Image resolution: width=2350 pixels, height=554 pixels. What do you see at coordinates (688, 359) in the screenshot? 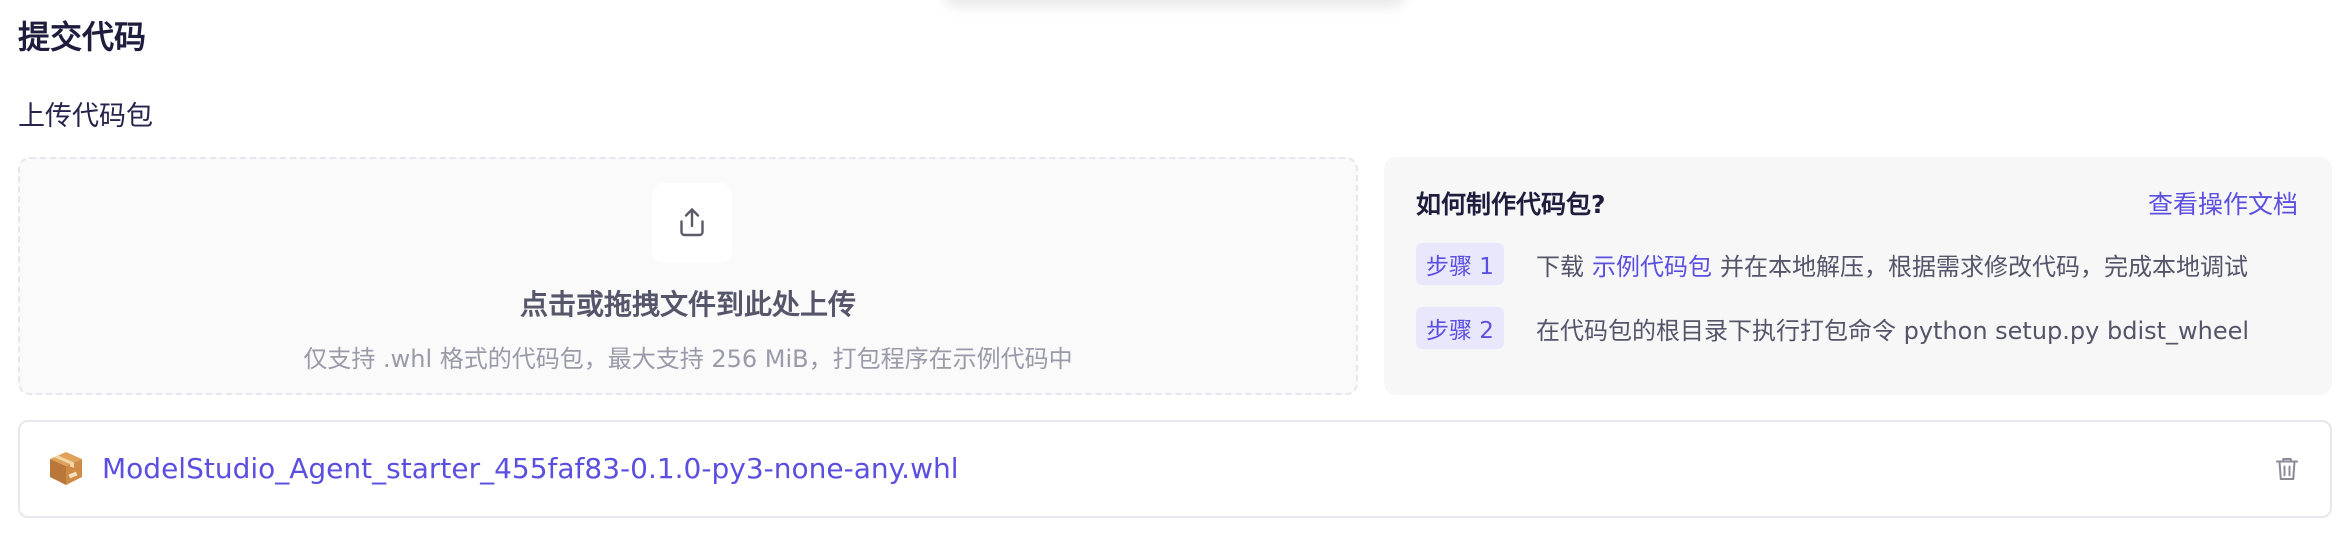
I see `upload-hint: 仅支持 .whl 格式的代码包，最大支持 256 MiB，打包程序在示例代码中` at bounding box center [688, 359].